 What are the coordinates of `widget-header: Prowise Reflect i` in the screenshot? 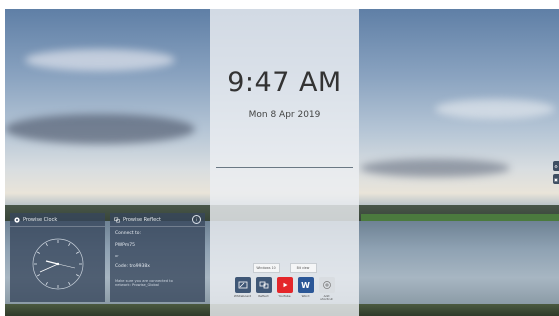 It's located at (157, 220).